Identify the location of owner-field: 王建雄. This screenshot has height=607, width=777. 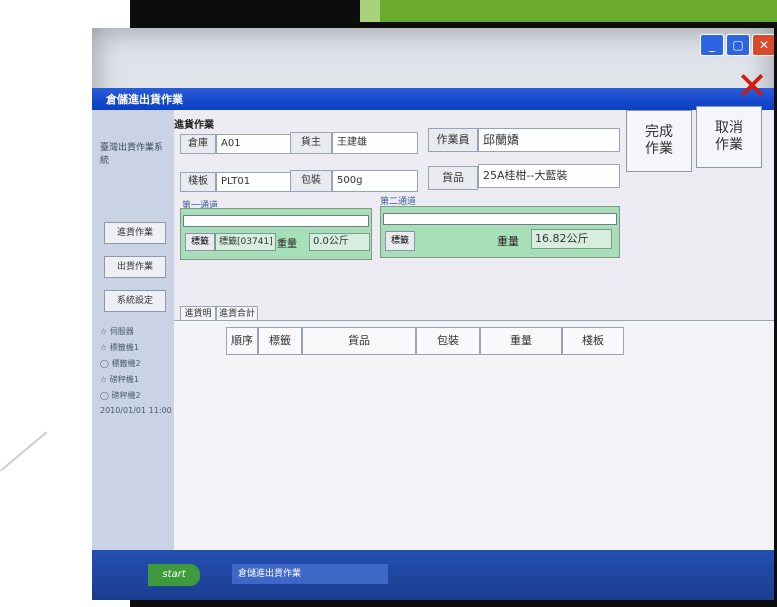
(375, 143).